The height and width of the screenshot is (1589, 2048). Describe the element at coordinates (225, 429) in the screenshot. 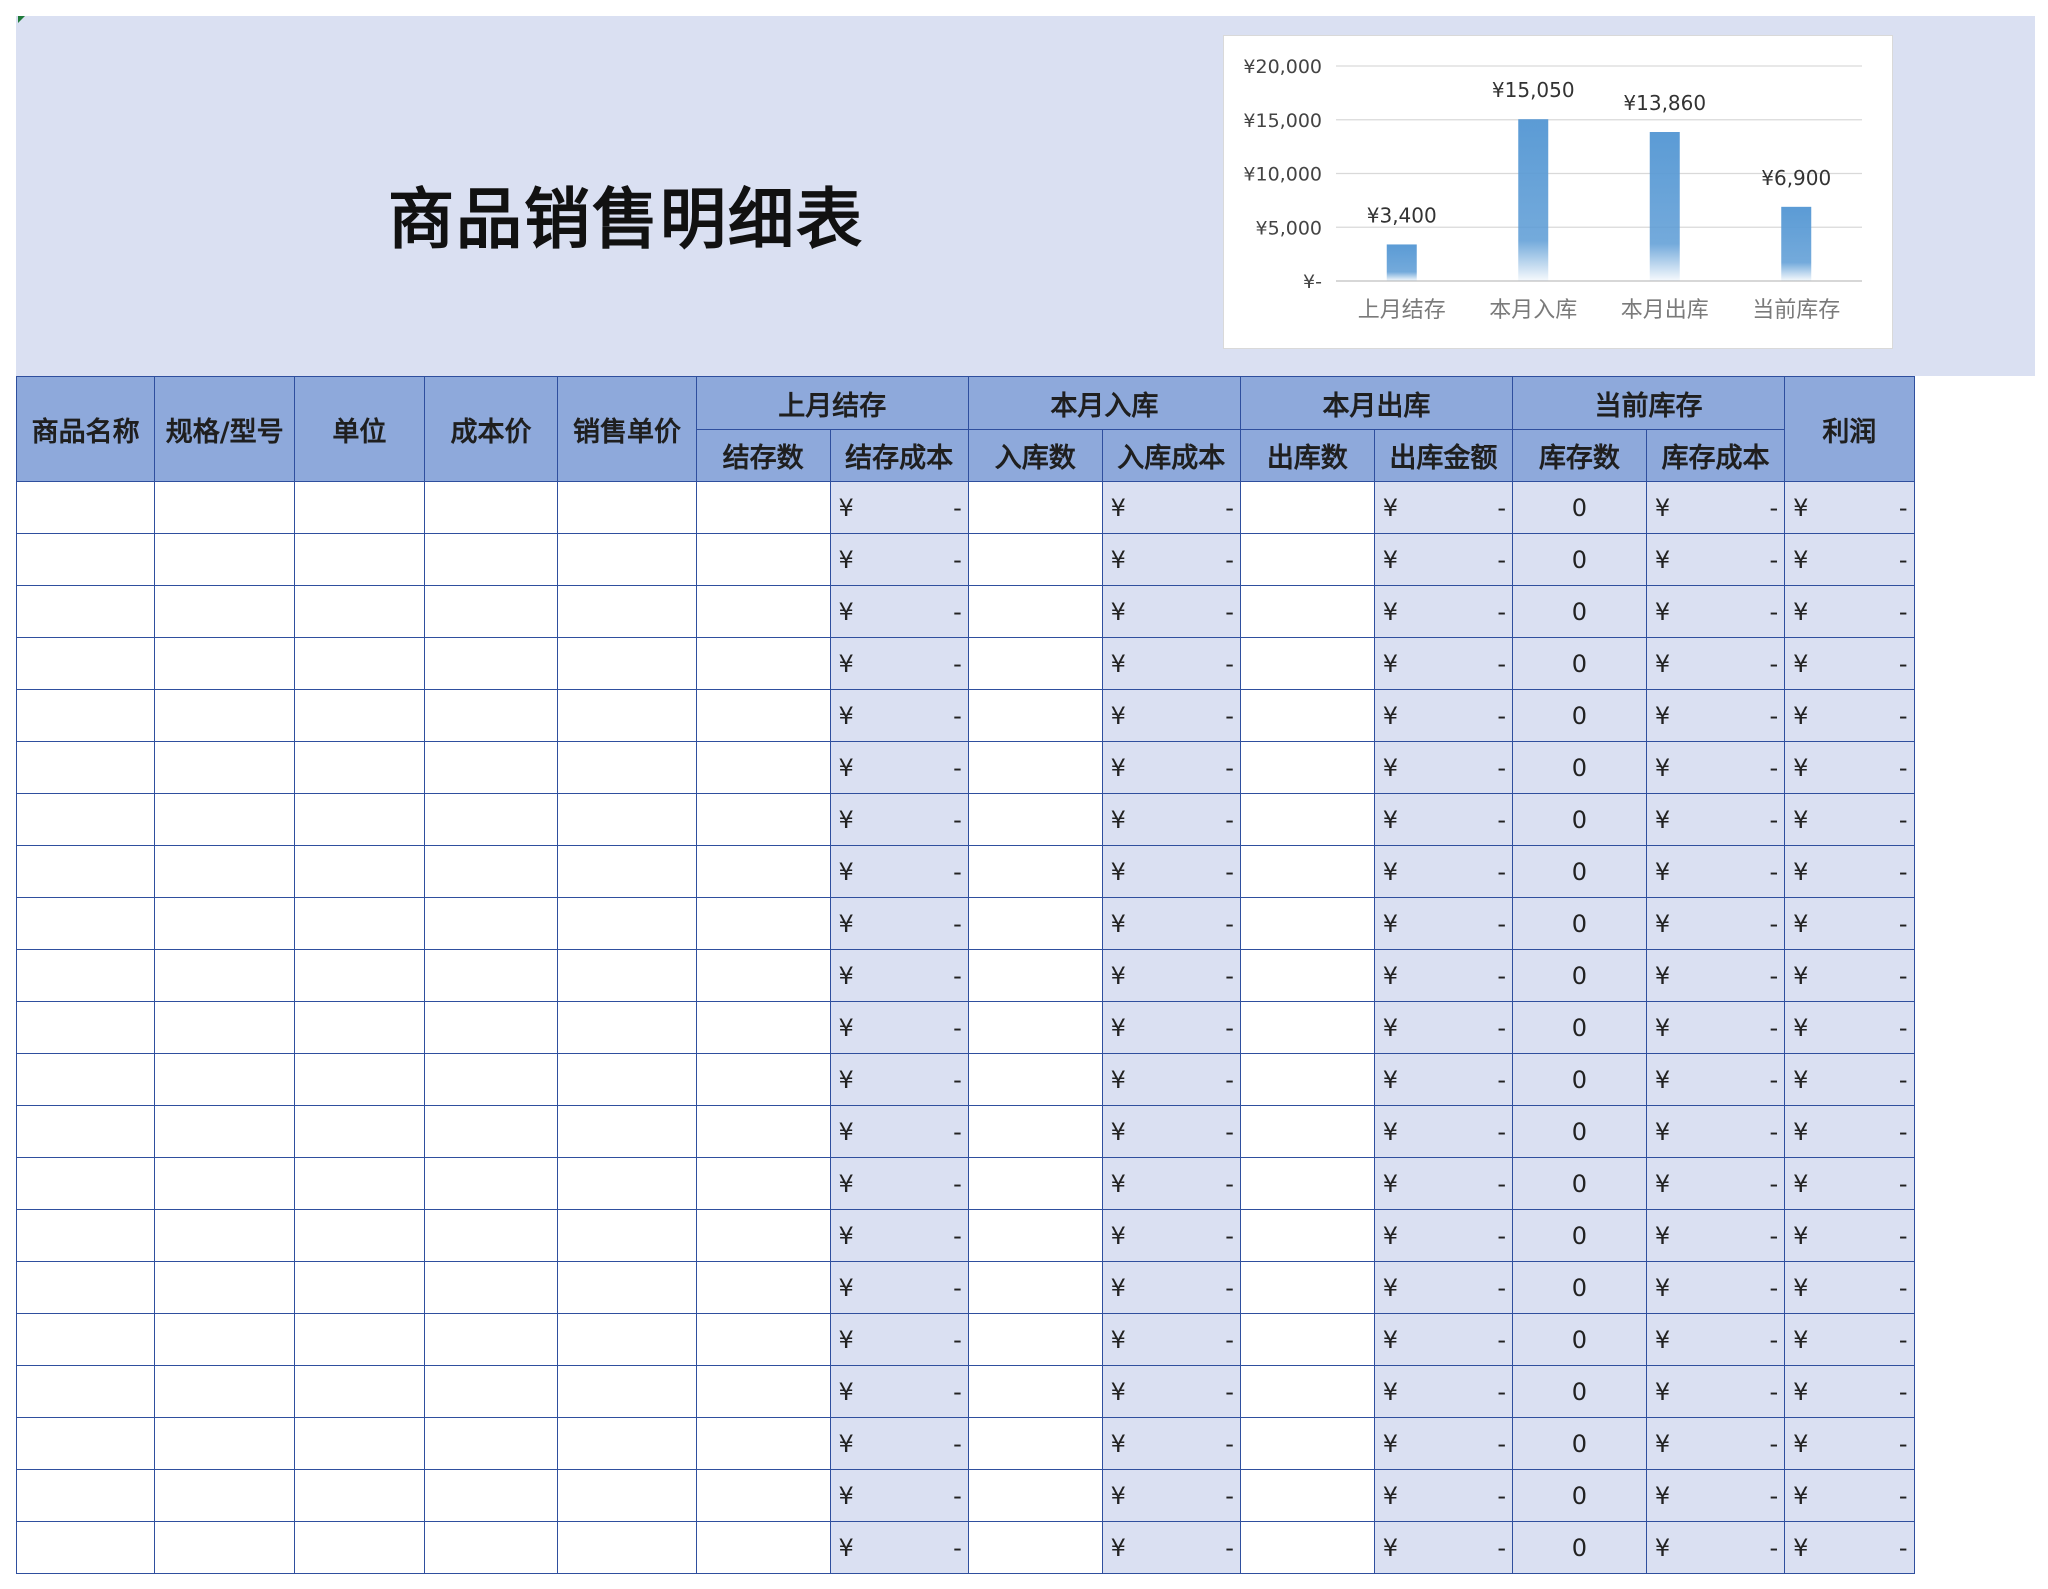

I see `header-spec: 规格/型号` at that location.